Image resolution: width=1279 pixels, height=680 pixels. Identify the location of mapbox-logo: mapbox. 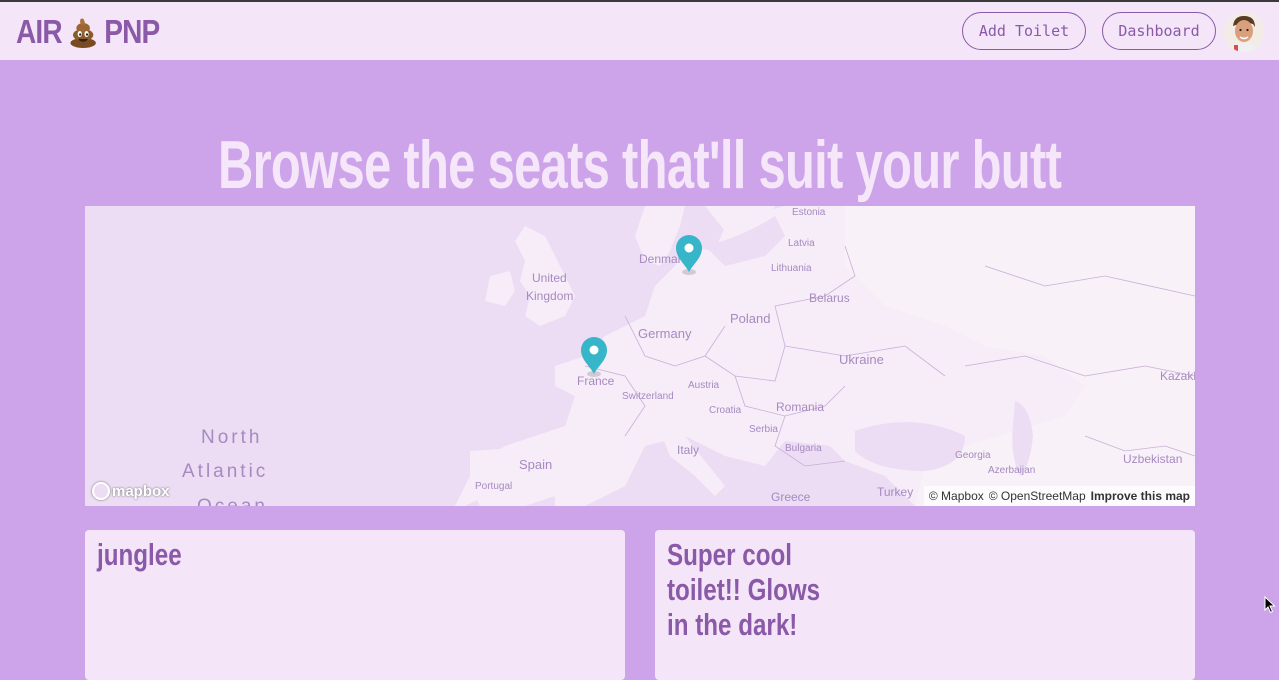
(131, 491).